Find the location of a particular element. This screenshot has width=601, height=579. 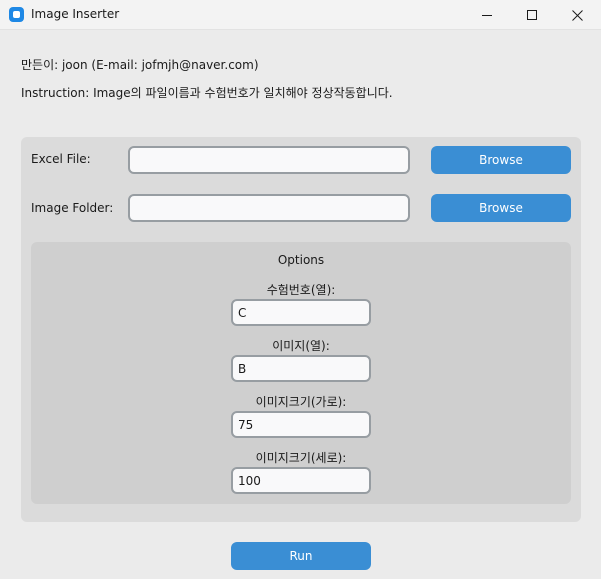

image-folder-label: Image Folder: is located at coordinates (72, 208).